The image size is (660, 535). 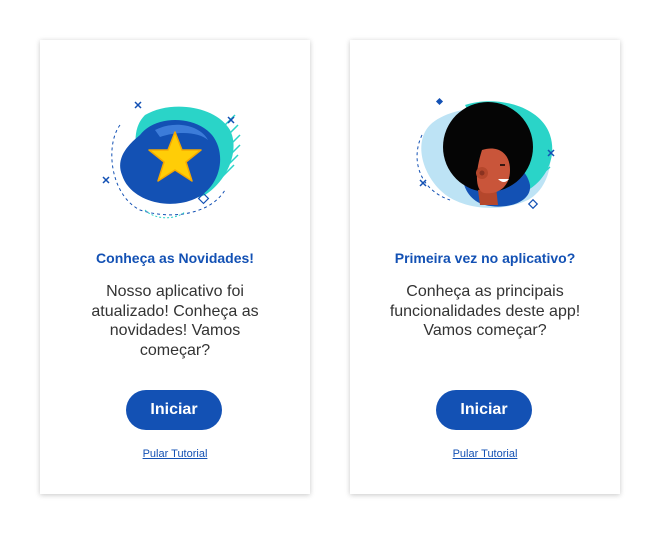 What do you see at coordinates (175, 258) in the screenshot?
I see `card-title: Conheça as Novidades!` at bounding box center [175, 258].